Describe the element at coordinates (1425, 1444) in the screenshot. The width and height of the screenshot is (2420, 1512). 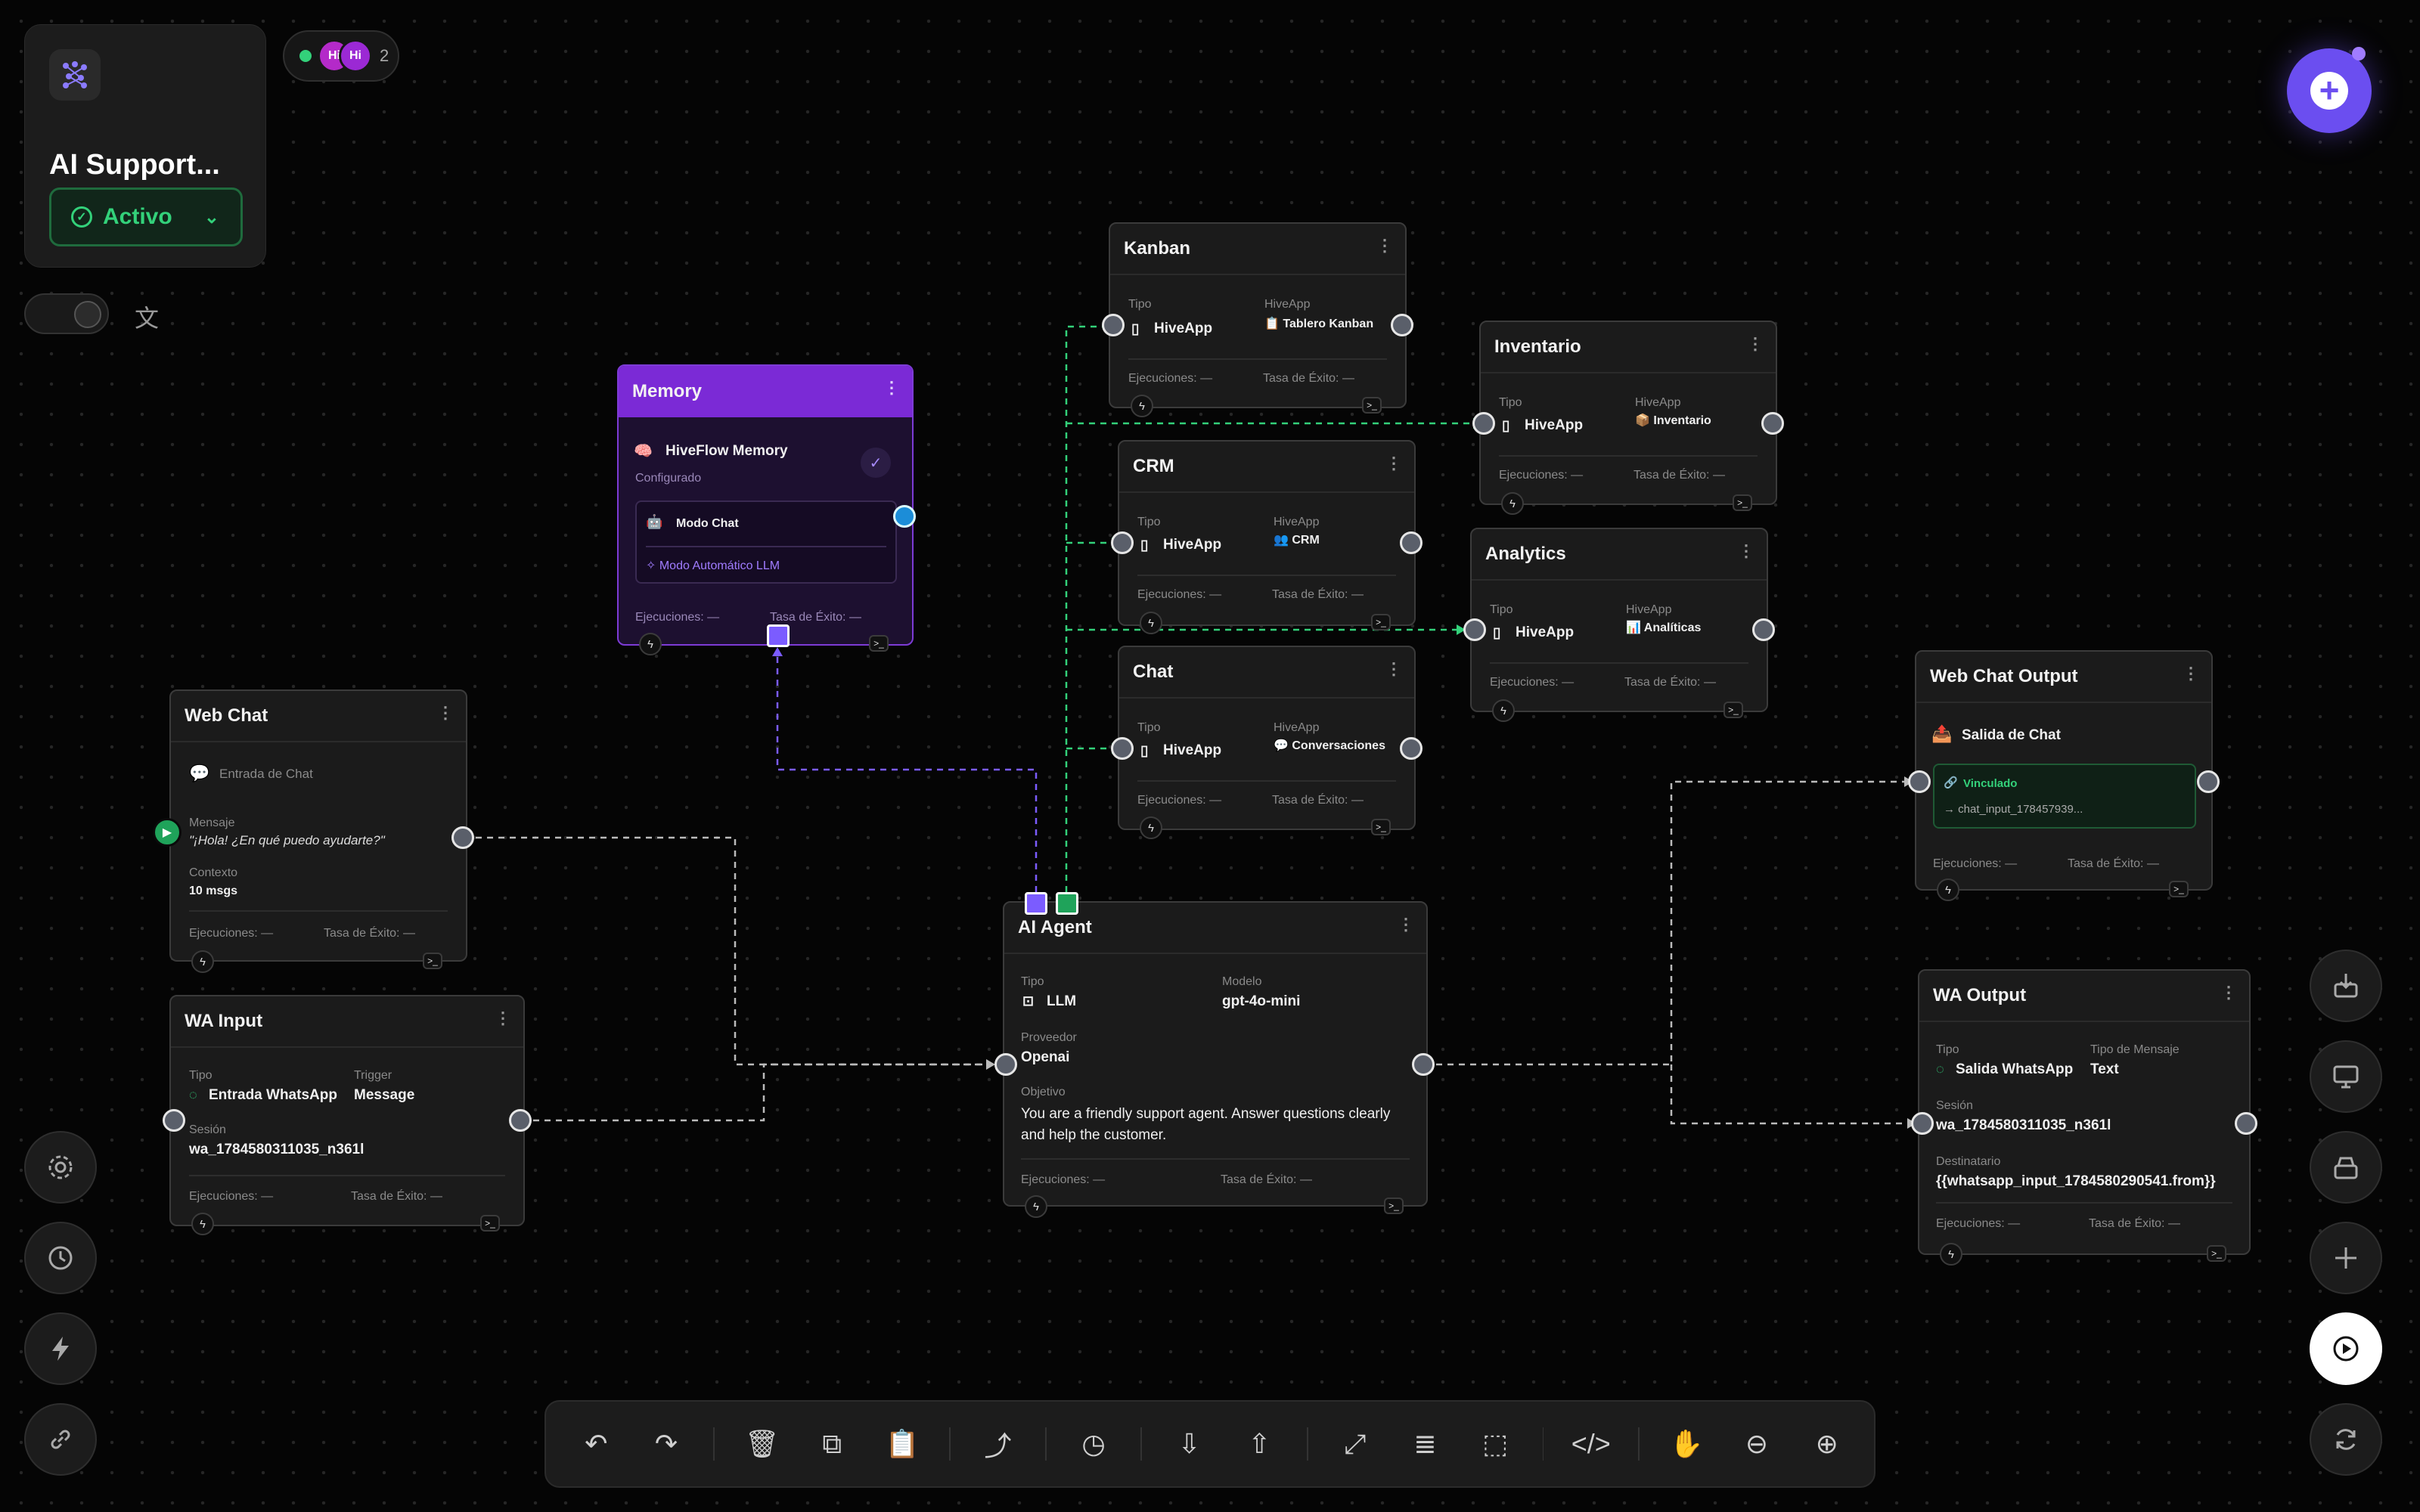
I see `list-icon: ≣` at that location.